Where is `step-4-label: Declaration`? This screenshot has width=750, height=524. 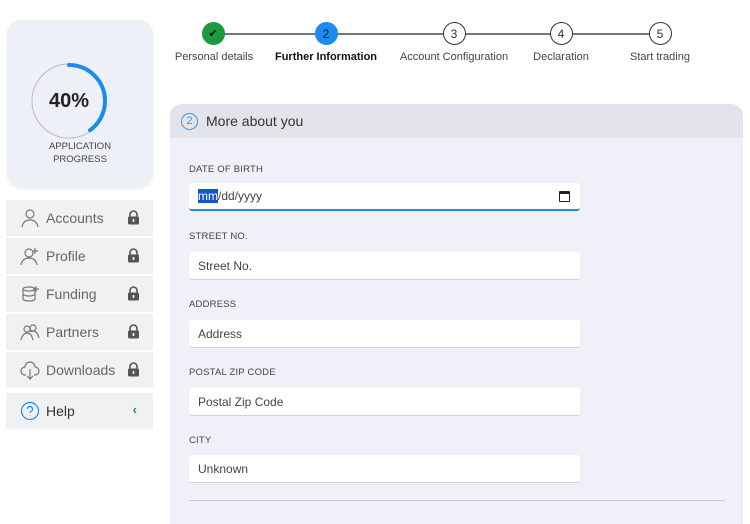 step-4-label: Declaration is located at coordinates (561, 57).